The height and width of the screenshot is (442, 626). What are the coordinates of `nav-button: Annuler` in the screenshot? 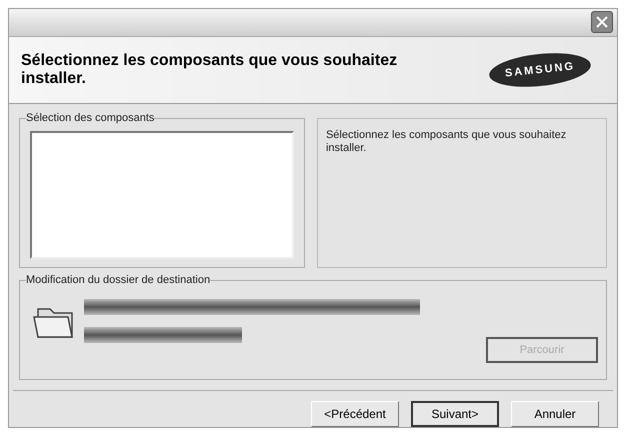 It's located at (555, 414).